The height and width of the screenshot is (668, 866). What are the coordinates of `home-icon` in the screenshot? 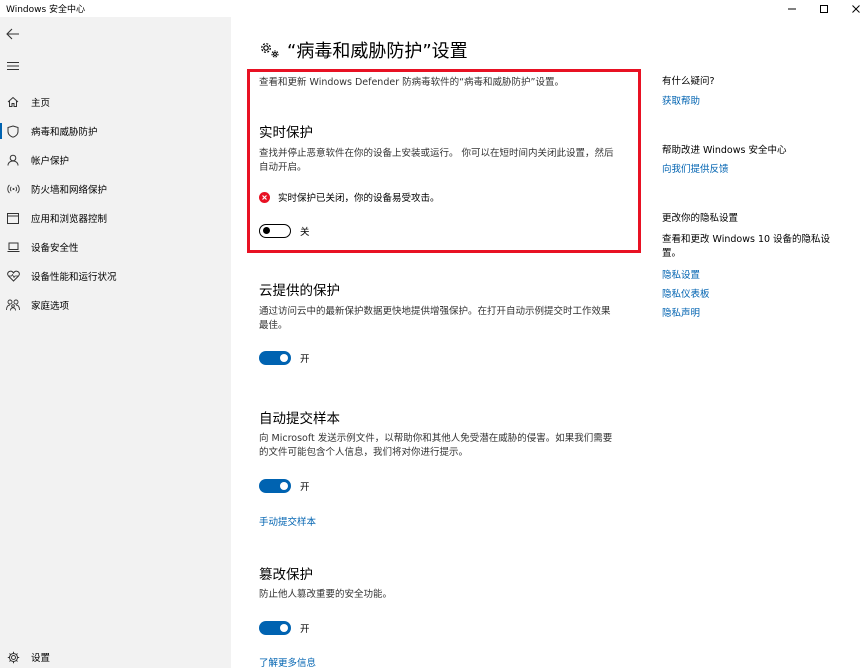 It's located at (13, 102).